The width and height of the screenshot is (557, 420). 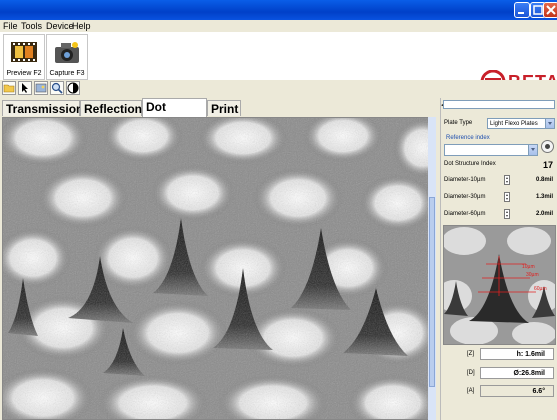 I want to click on plate-type-label: Plate Type, so click(x=458, y=123).